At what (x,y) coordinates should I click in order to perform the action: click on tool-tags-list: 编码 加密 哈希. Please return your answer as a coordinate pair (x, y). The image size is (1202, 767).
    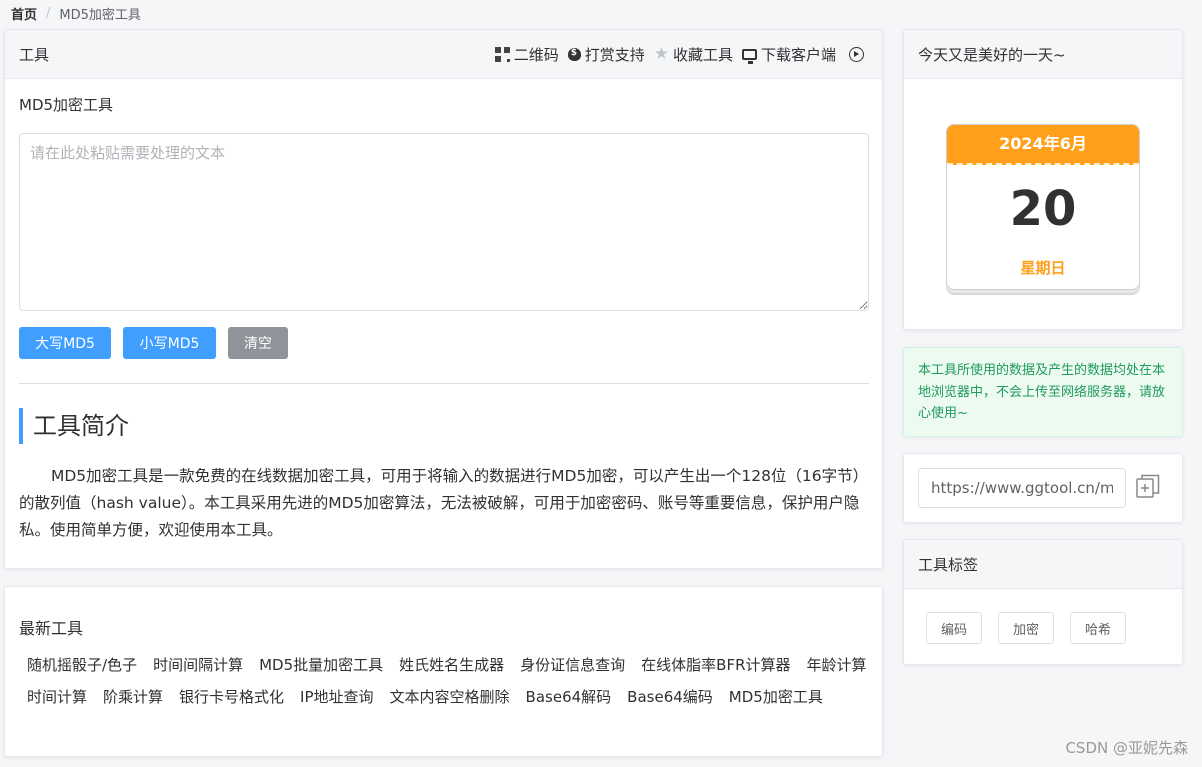
    Looking at the image, I should click on (1034, 628).